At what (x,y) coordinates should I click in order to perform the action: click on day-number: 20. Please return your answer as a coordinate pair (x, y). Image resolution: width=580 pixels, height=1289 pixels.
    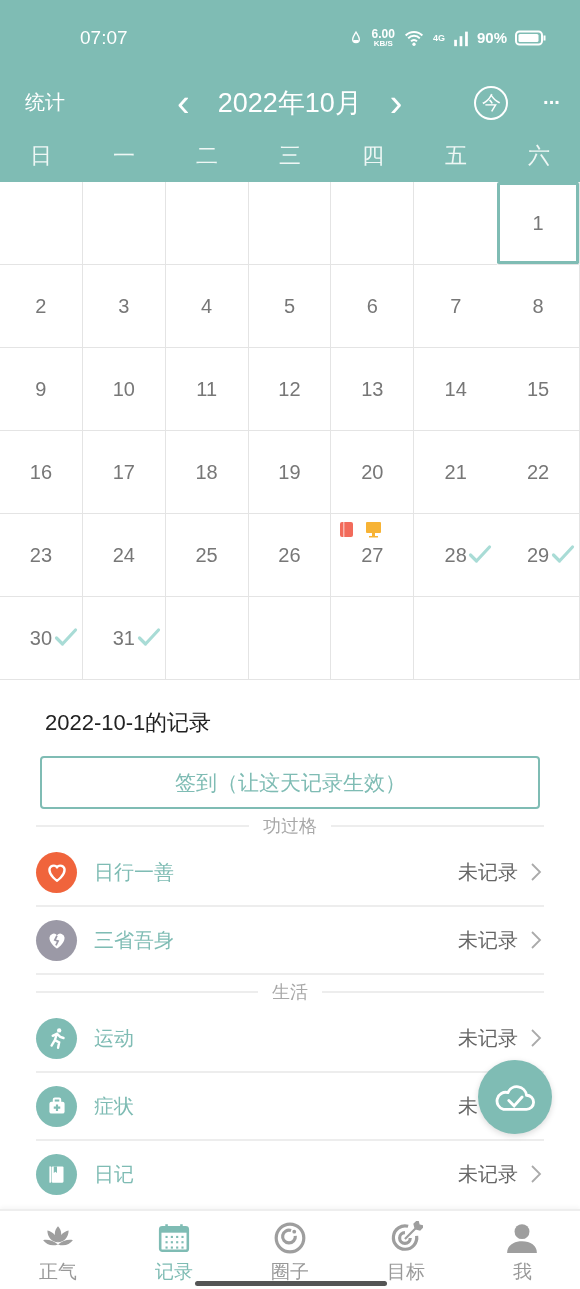
    Looking at the image, I should click on (372, 472).